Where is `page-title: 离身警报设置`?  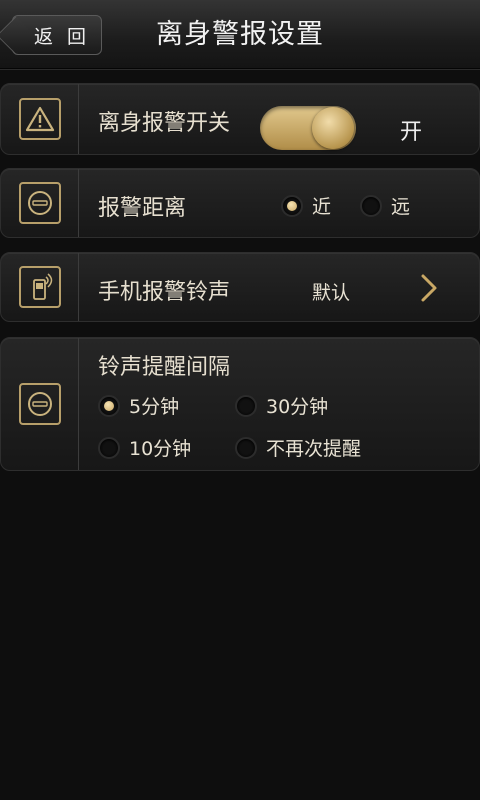 page-title: 离身警报设置 is located at coordinates (240, 34).